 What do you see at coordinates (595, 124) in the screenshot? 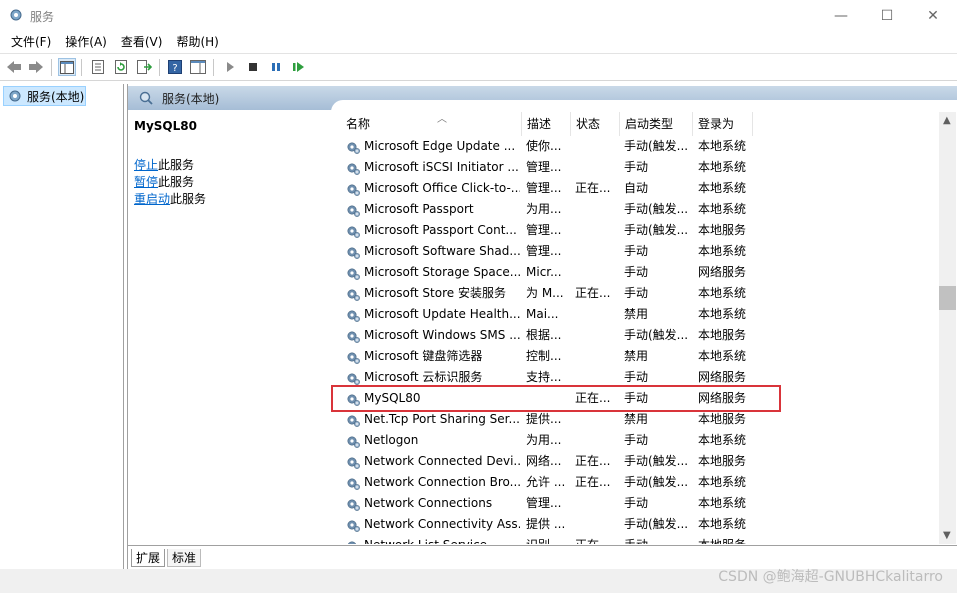
I see `column-header-status: 状态` at bounding box center [595, 124].